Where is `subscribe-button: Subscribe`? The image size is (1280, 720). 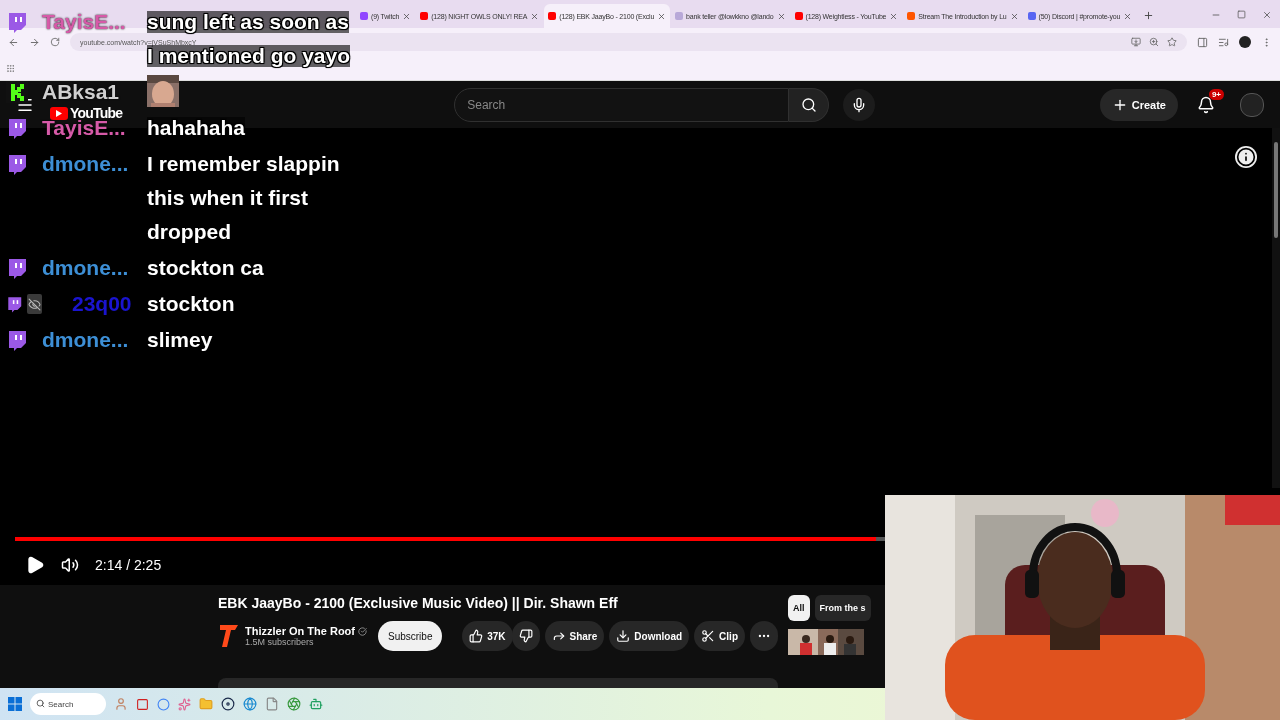
subscribe-button: Subscribe is located at coordinates (410, 636).